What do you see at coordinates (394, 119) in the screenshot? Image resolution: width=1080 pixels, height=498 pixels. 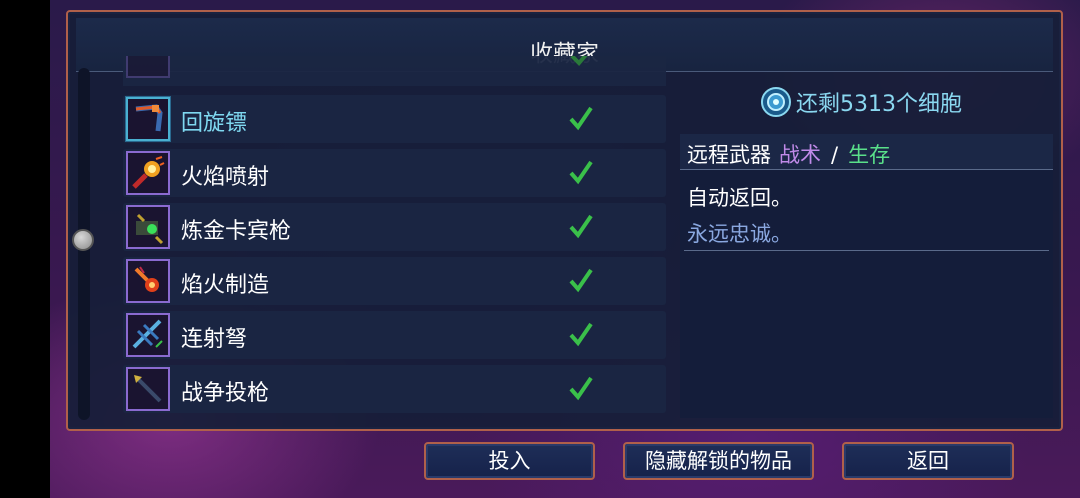 I see `list-item-boomerang: 回旋镖` at bounding box center [394, 119].